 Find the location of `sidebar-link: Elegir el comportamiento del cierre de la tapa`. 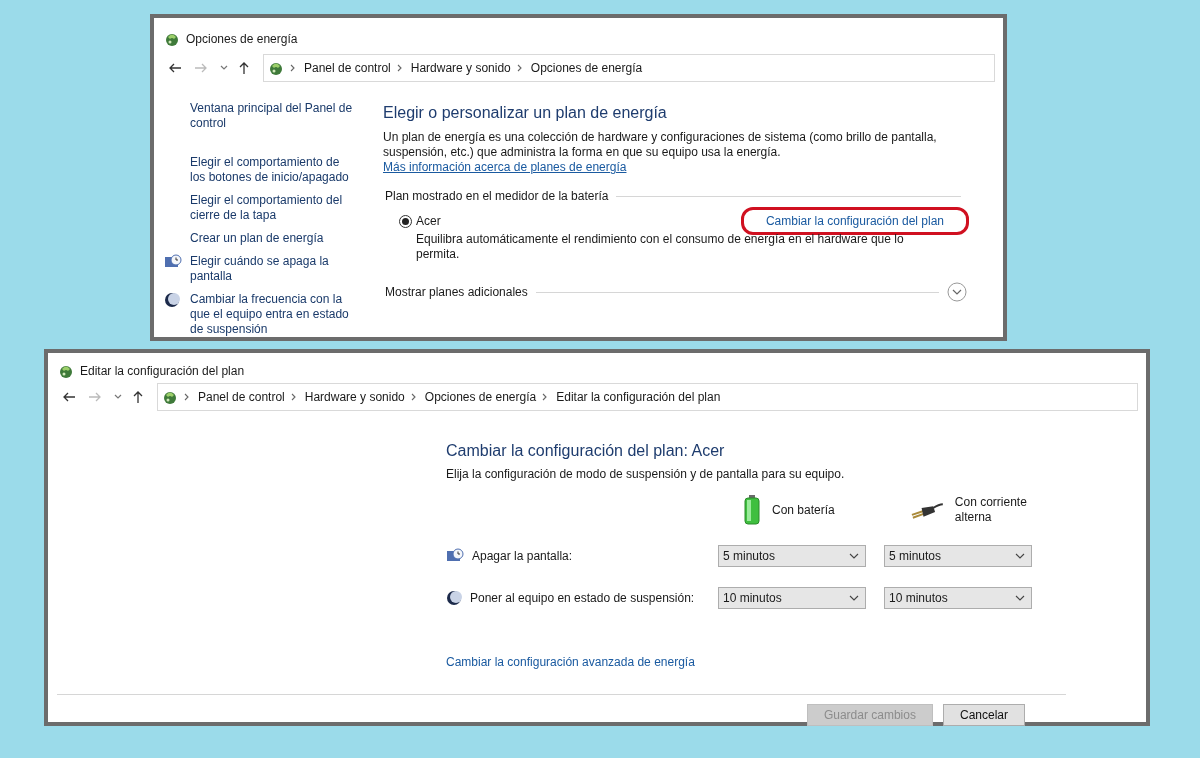

sidebar-link: Elegir el comportamiento del cierre de la tapa is located at coordinates (274, 208).